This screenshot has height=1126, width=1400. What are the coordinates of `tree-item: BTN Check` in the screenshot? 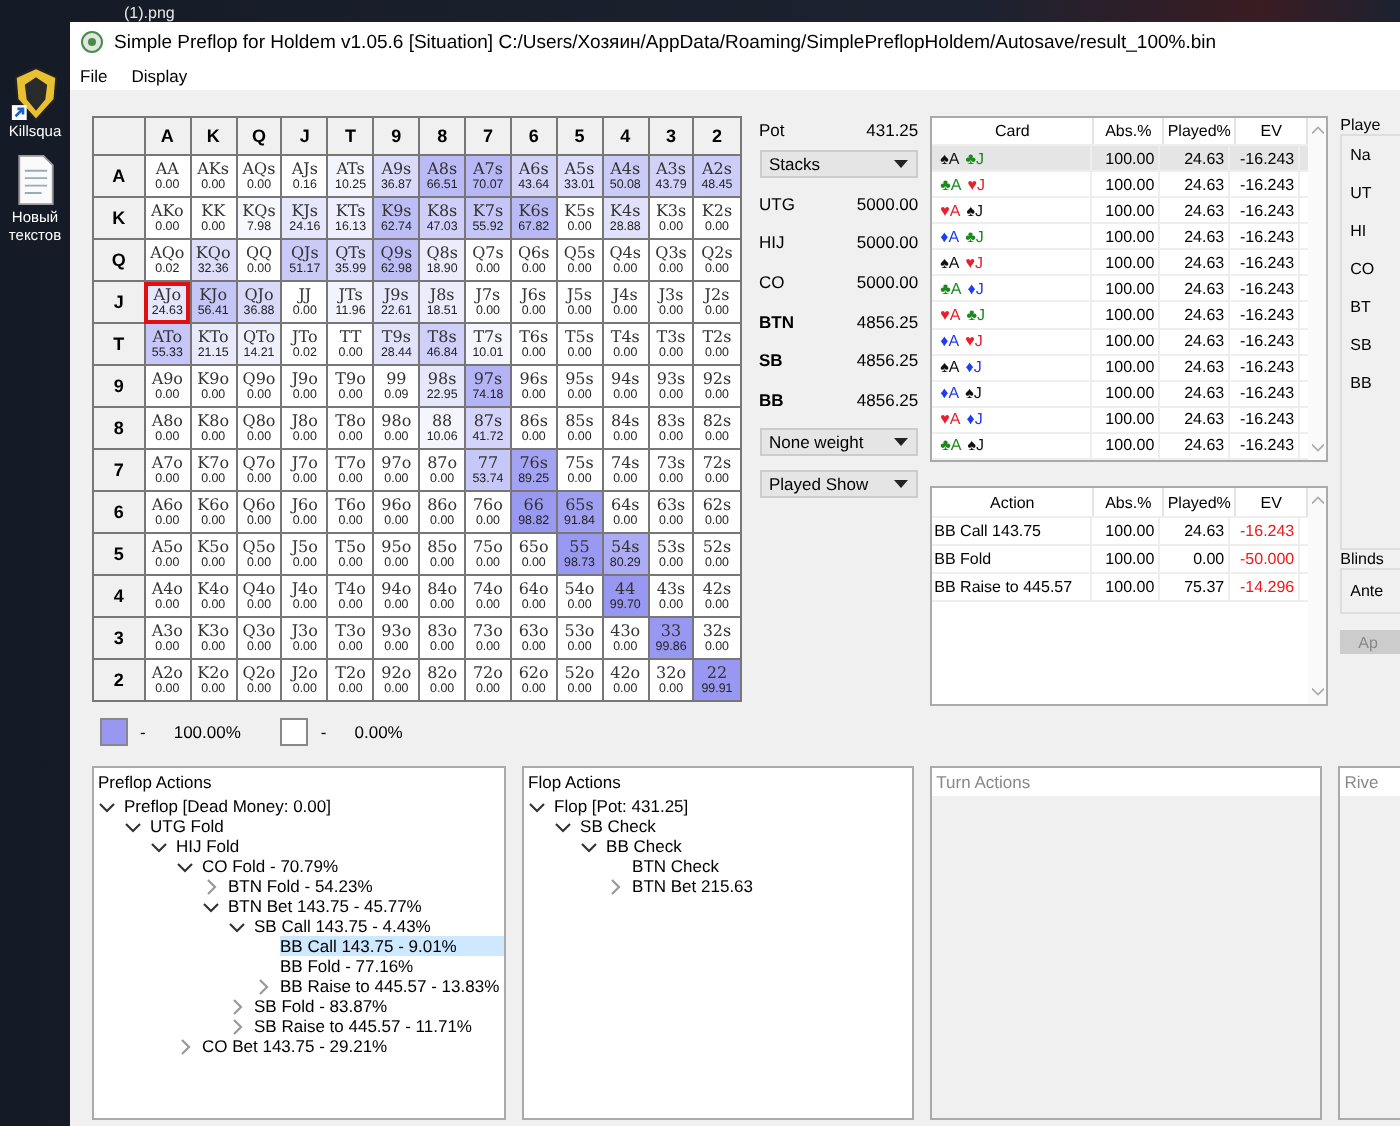 It's located at (772, 866).